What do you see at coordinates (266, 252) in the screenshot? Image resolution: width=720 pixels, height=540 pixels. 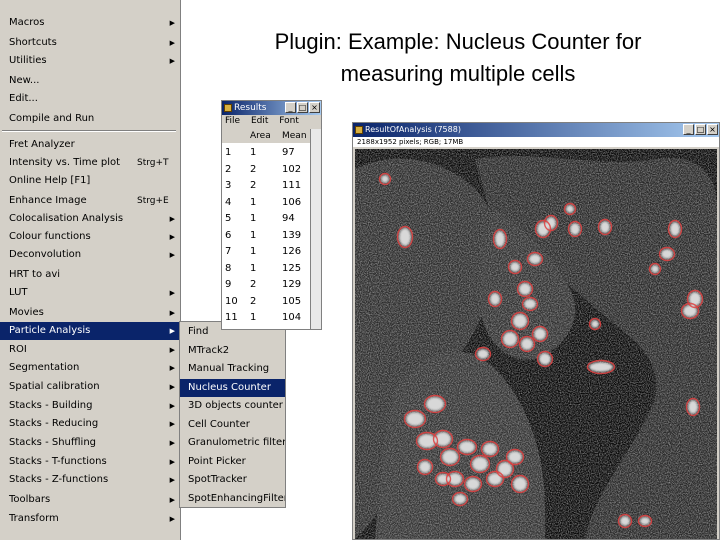 I see `table-row: 7 1 126` at bounding box center [266, 252].